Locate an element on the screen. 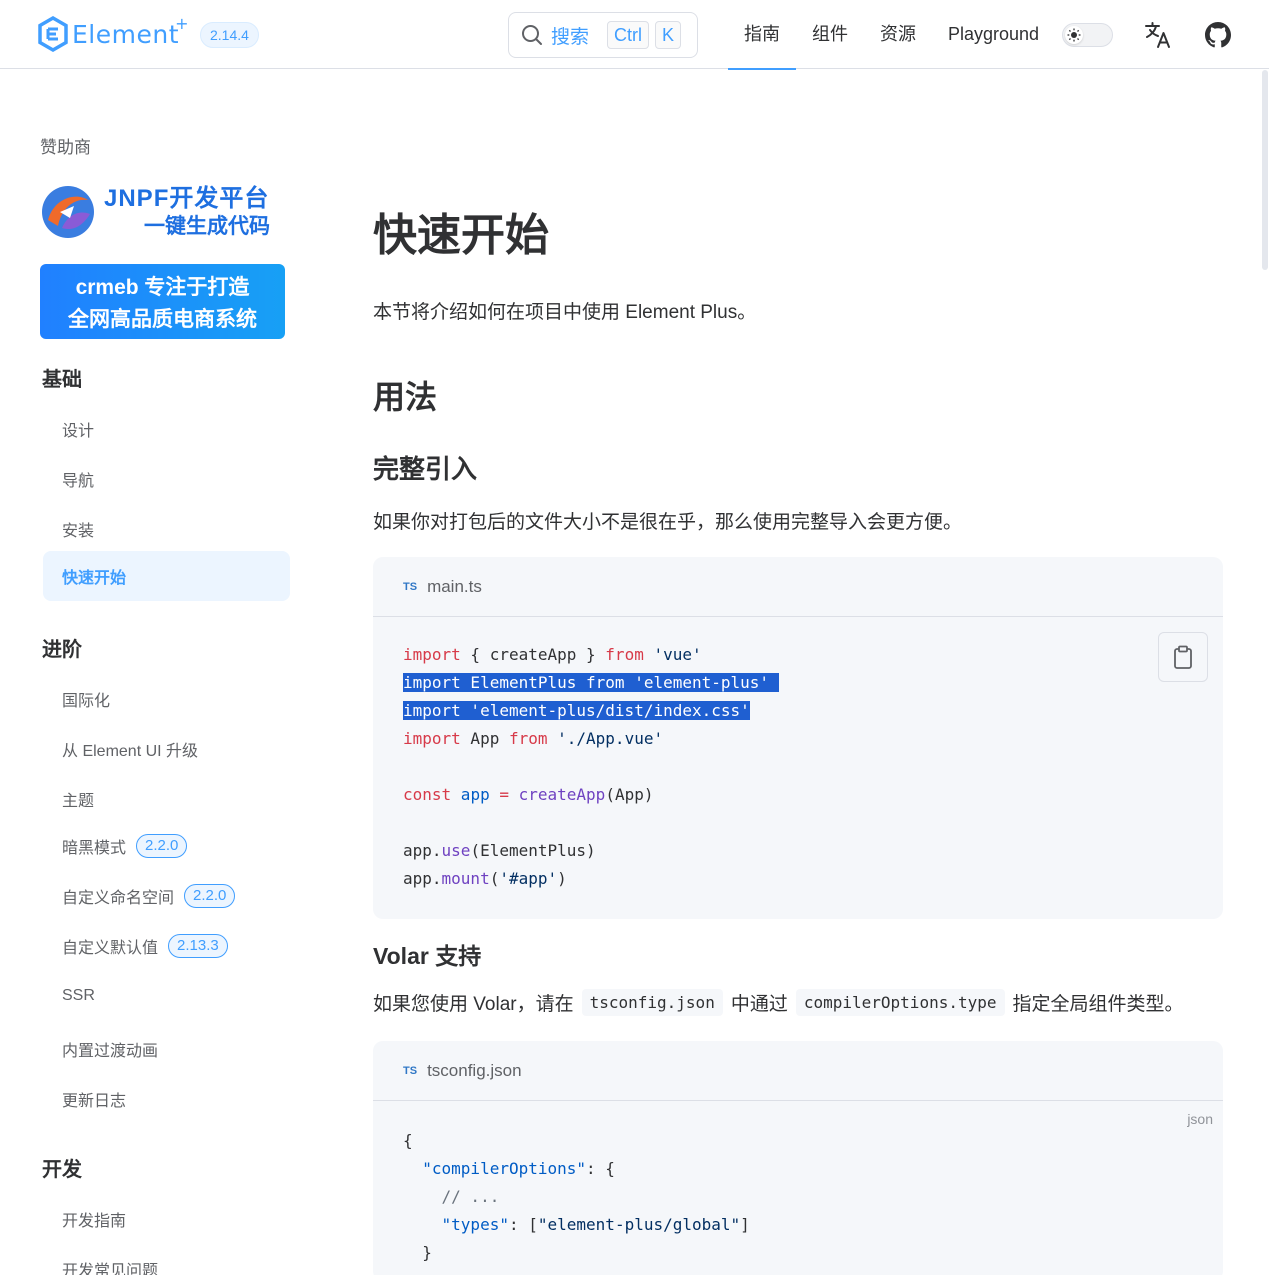  code-line: { is located at coordinates (408, 1140).